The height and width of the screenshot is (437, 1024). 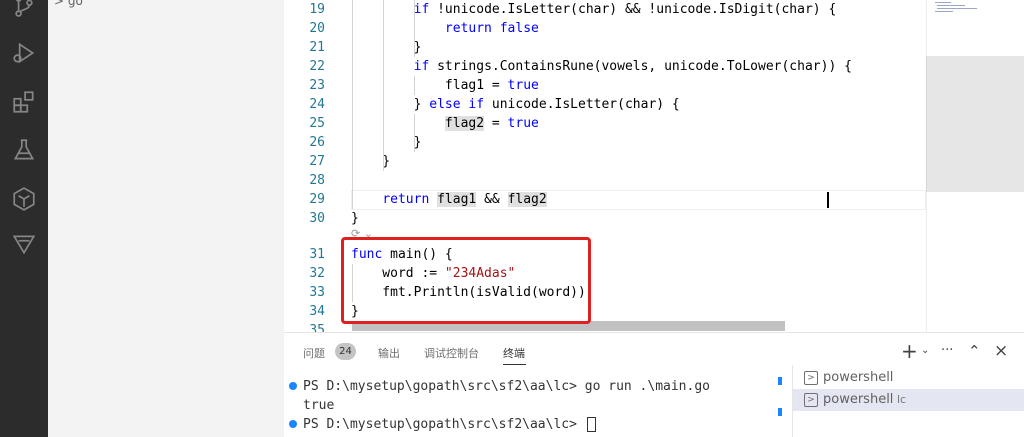 I want to click on text-cursor, so click(x=828, y=200).